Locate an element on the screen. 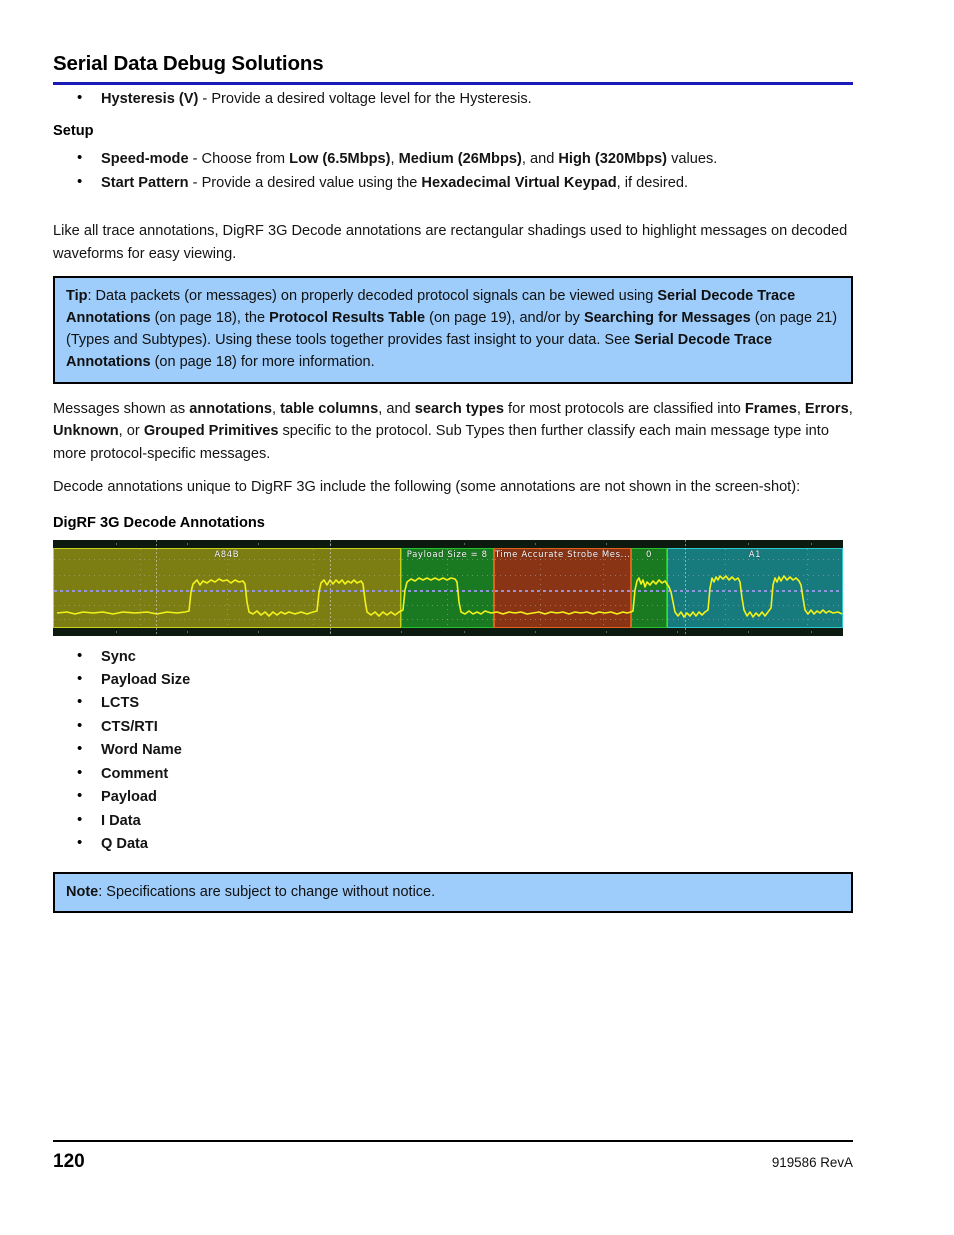 This screenshot has width=954, height=1235. segment-label-zero: 0 is located at coordinates (649, 554).